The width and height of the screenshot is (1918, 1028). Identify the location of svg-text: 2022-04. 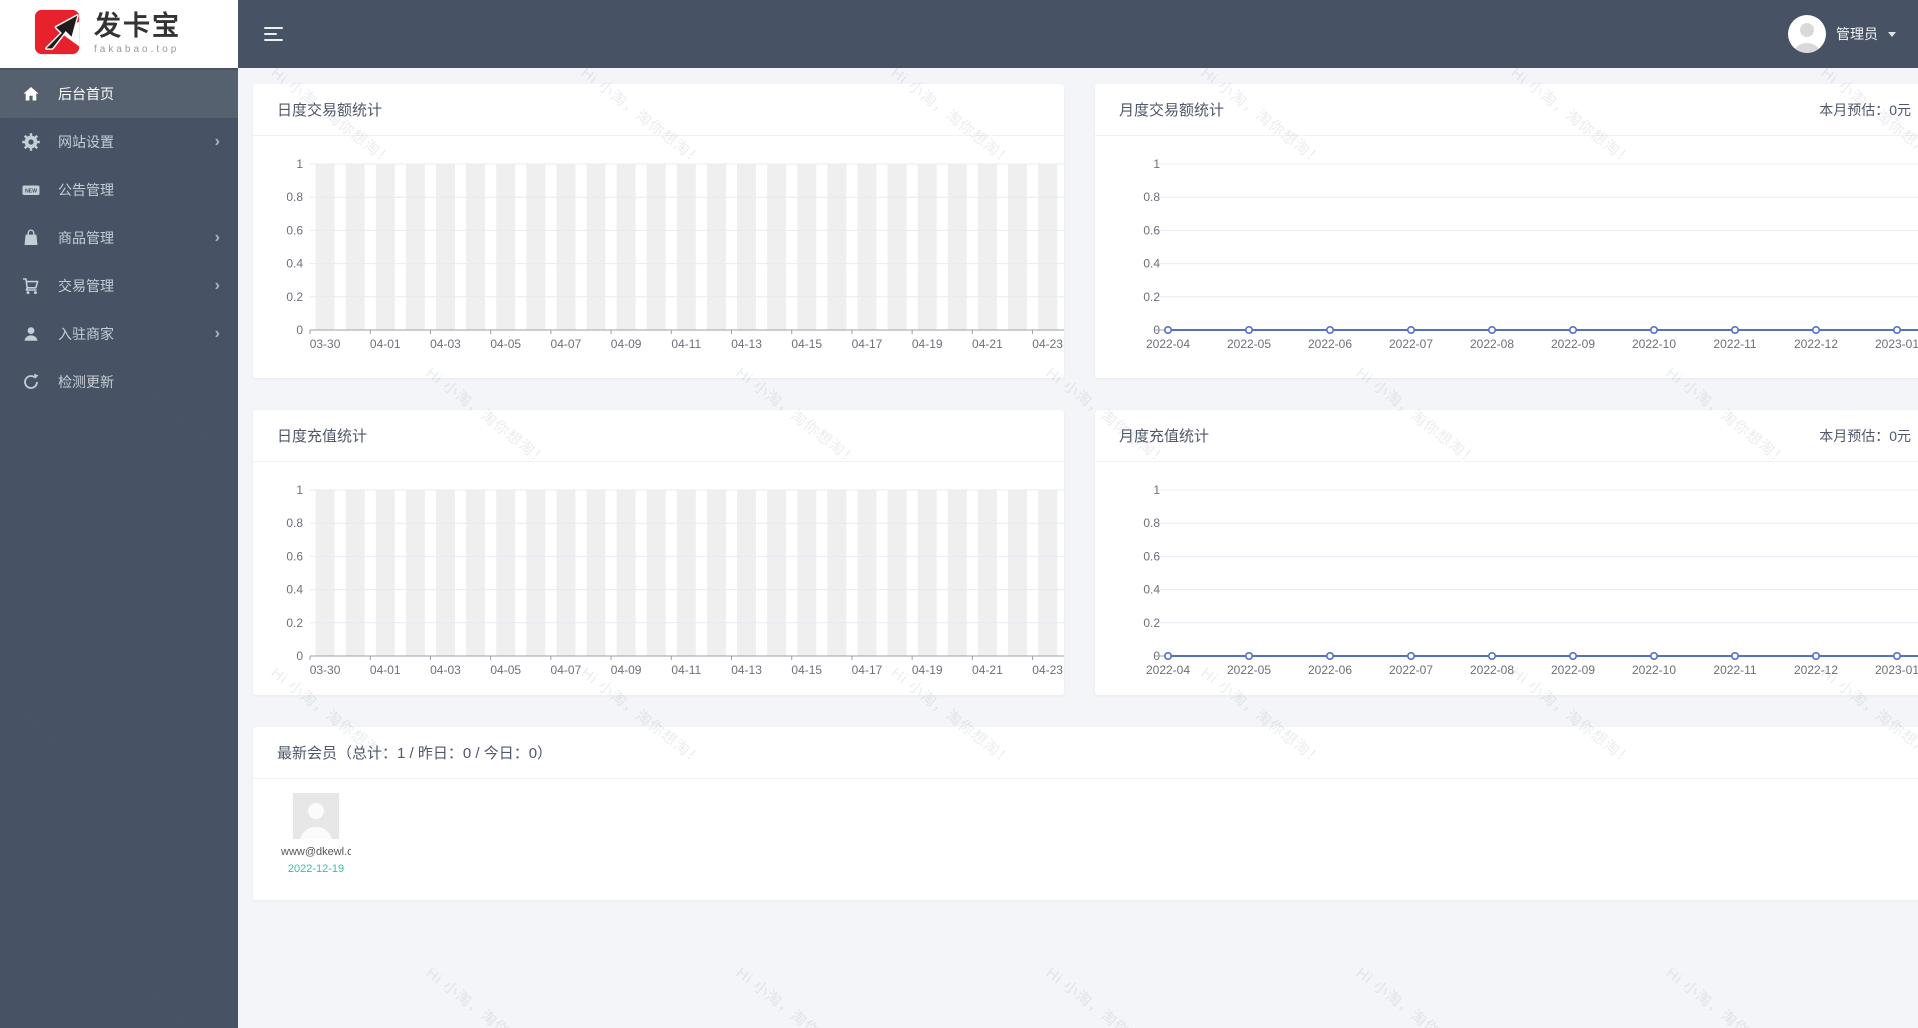
(1168, 670).